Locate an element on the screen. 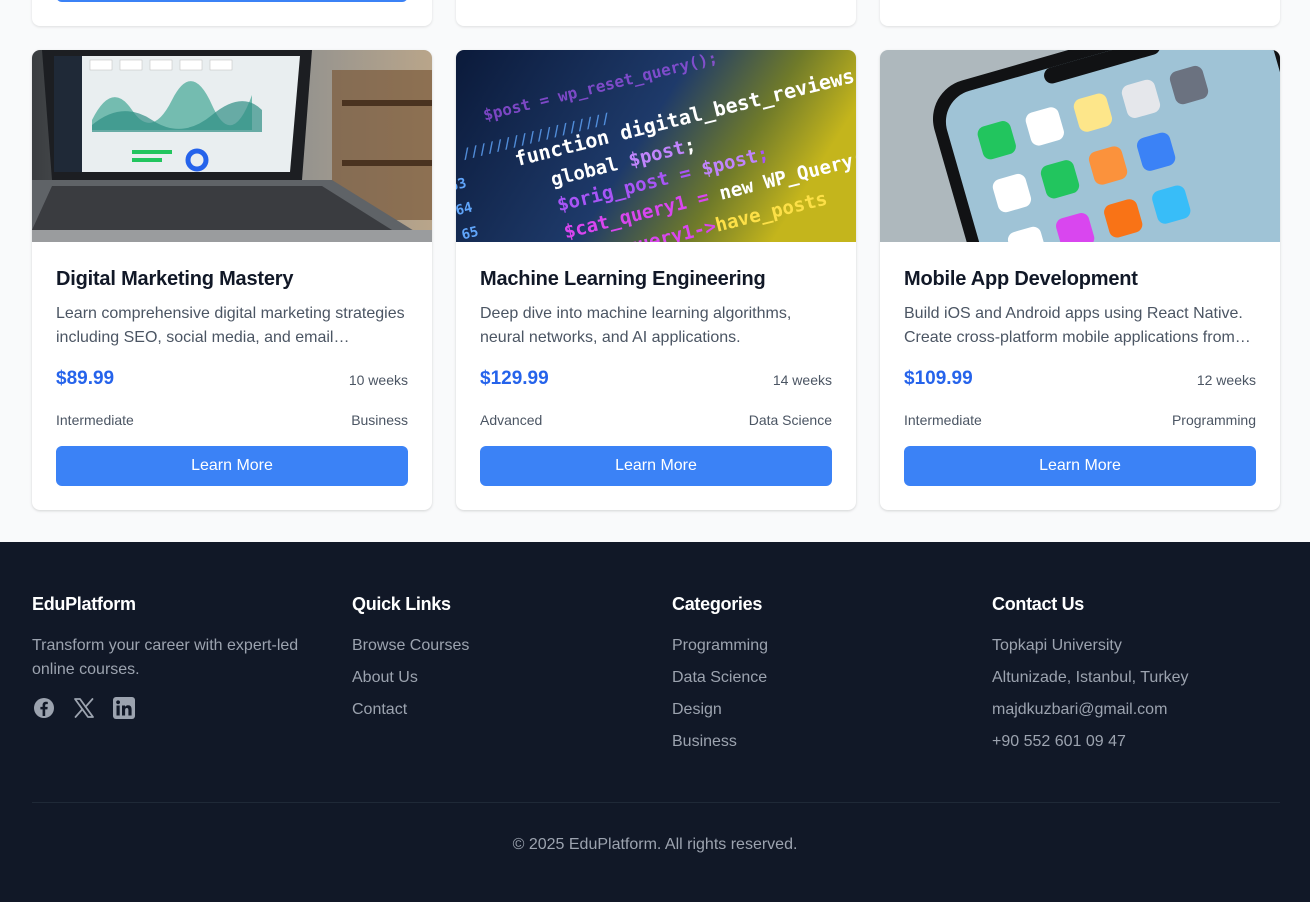  list-item: Contact is located at coordinates (502, 714).